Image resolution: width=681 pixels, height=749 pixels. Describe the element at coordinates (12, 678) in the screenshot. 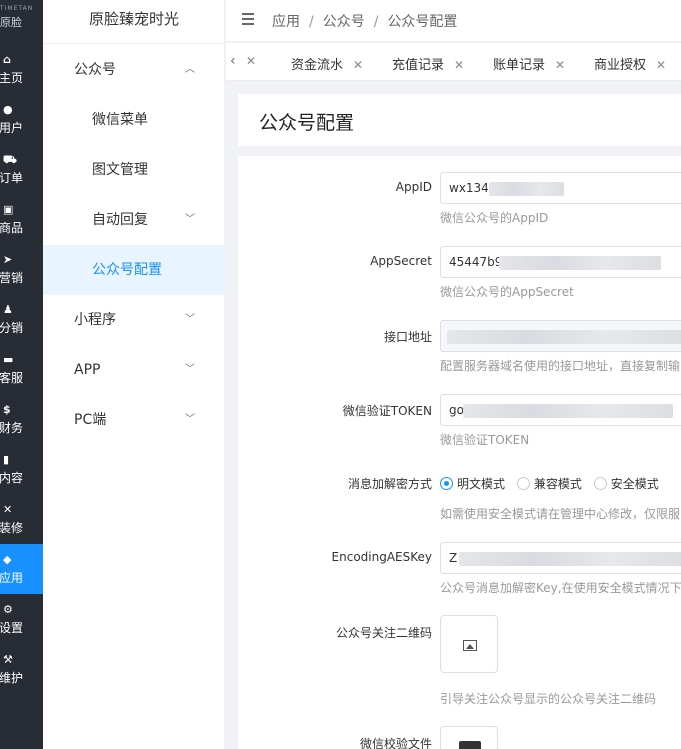

I see `rail-item-label: 维护` at that location.